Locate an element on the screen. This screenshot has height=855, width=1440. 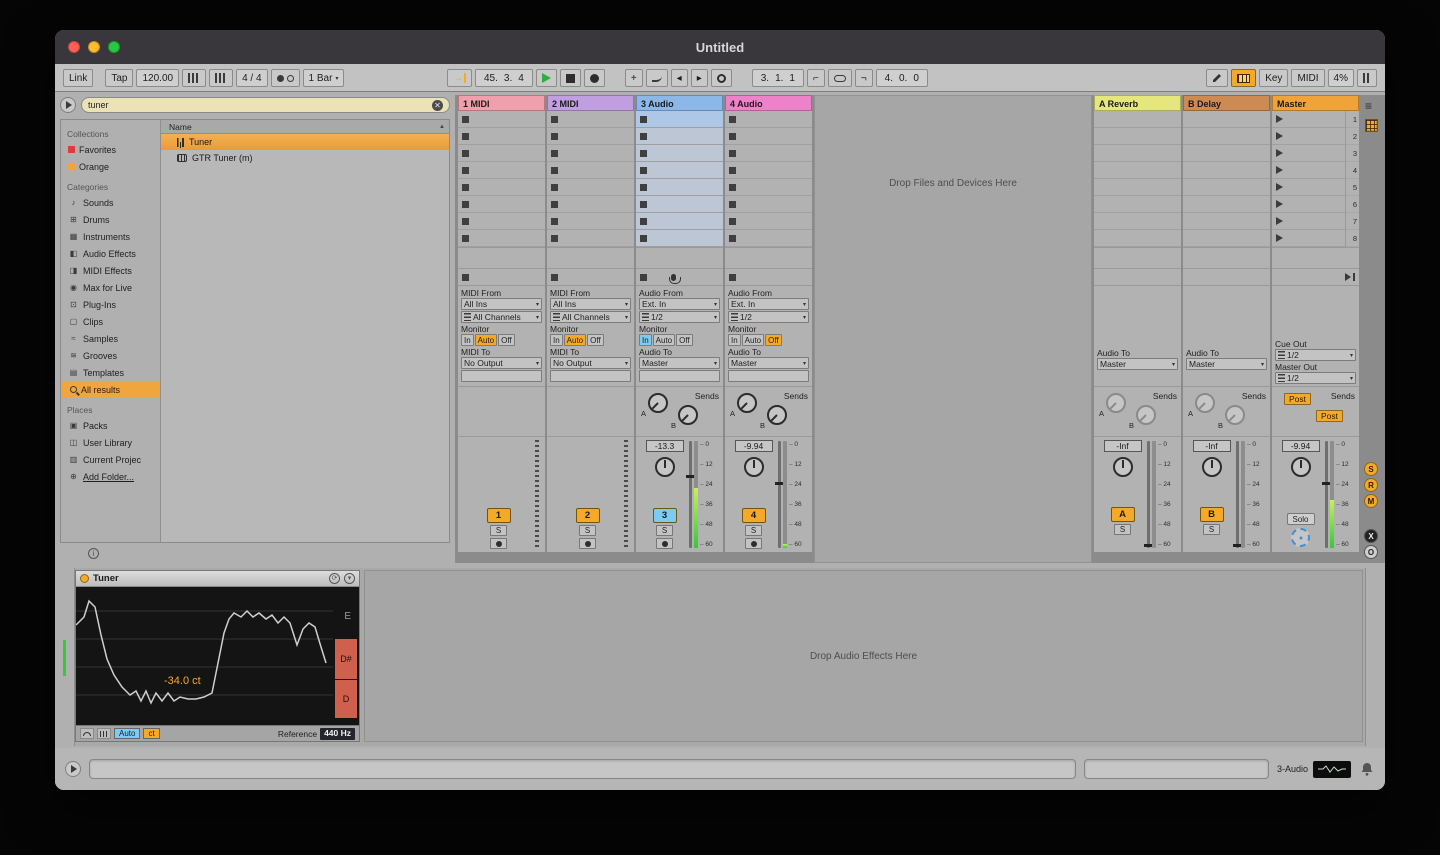
sidebar-item-grooves: ≋ Grooves is located at coordinates (110, 355).